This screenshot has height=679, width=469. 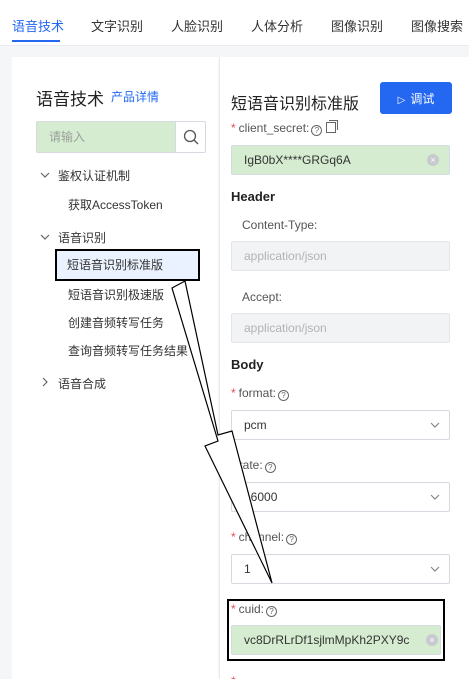 I want to click on nav-group-auth: 鉴权认证机制, so click(x=94, y=175).